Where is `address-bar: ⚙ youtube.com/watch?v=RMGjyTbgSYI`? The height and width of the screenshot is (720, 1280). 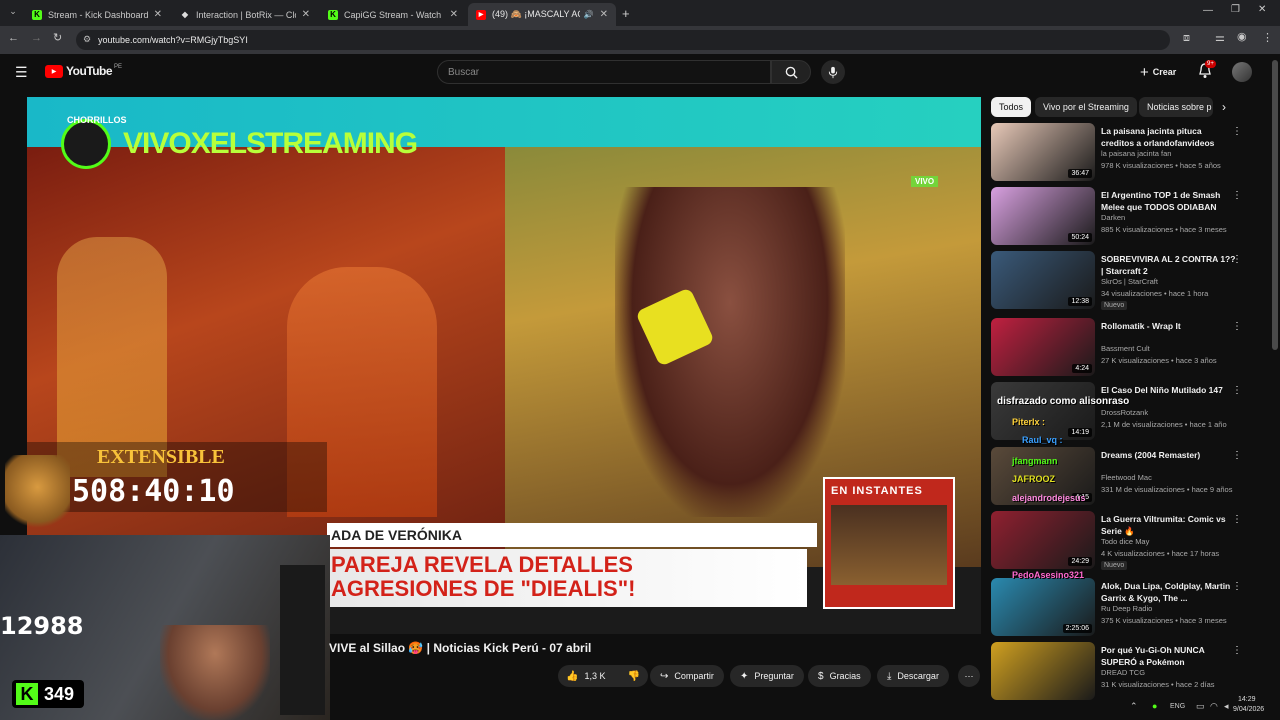 address-bar: ⚙ youtube.com/watch?v=RMGjyTbgSYI is located at coordinates (623, 40).